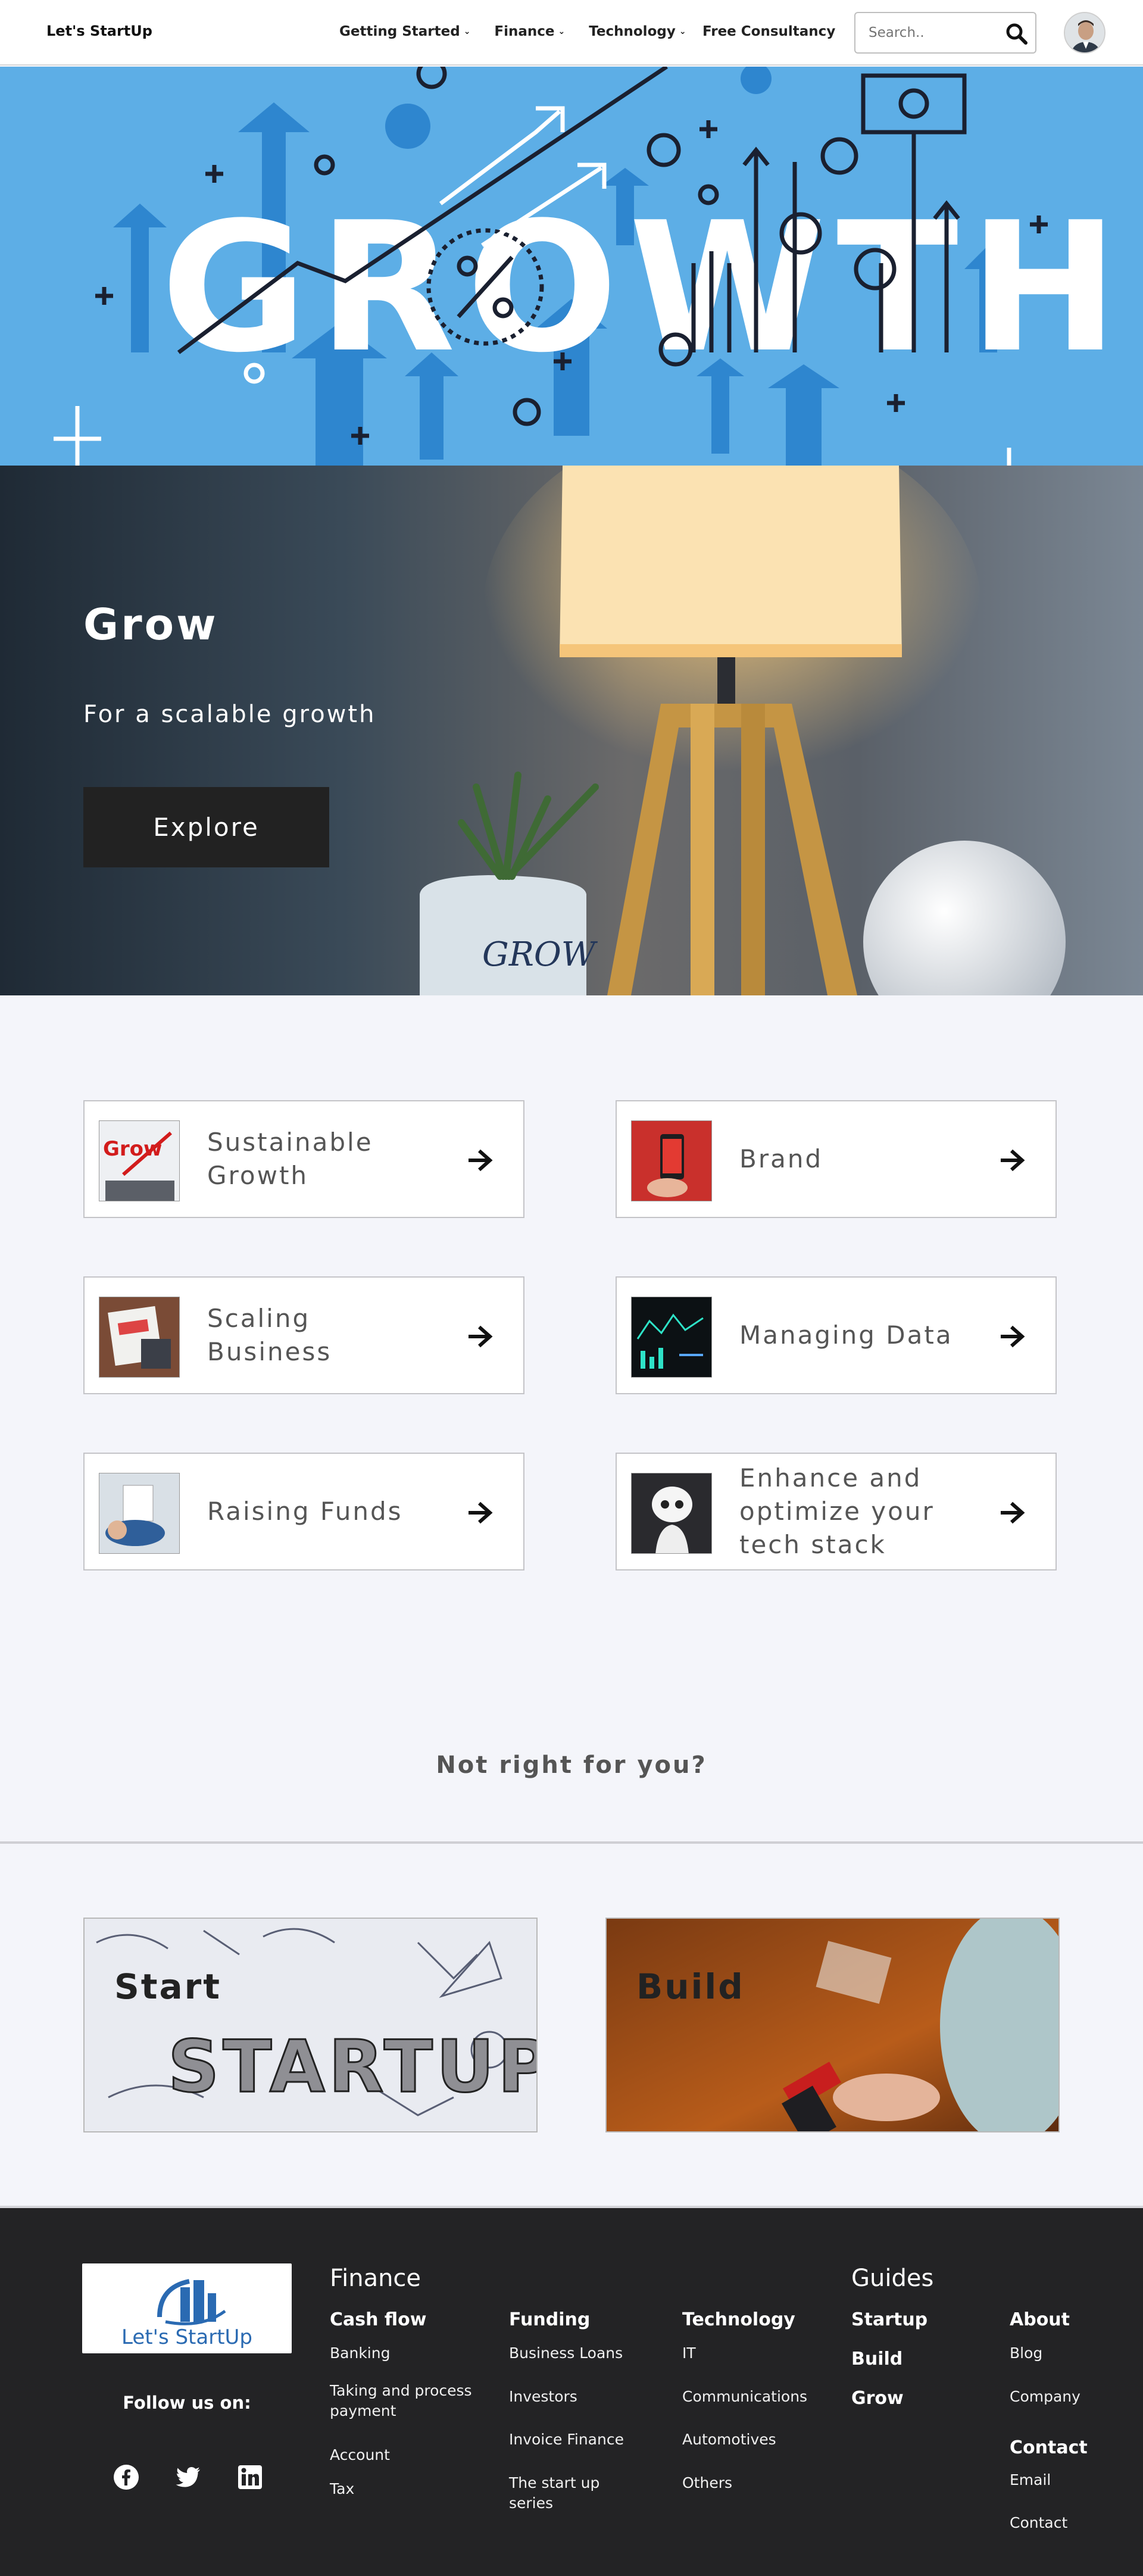 The height and width of the screenshot is (2576, 1143). What do you see at coordinates (566, 2353) in the screenshot?
I see `footer-link-business-loans: Business Loans` at bounding box center [566, 2353].